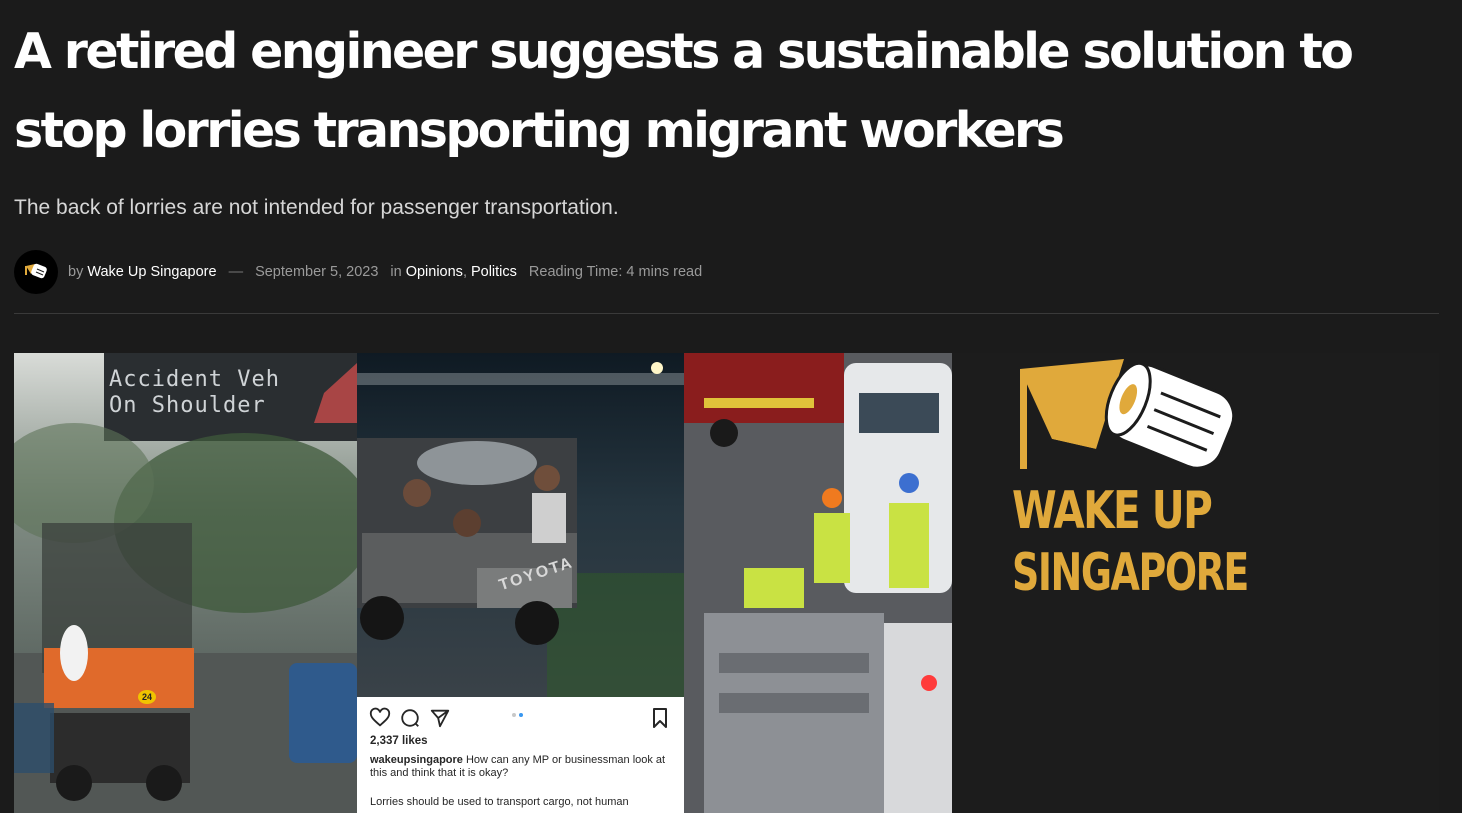 The width and height of the screenshot is (1462, 813). What do you see at coordinates (147, 697) in the screenshot?
I see `lorry-badge: 24` at bounding box center [147, 697].